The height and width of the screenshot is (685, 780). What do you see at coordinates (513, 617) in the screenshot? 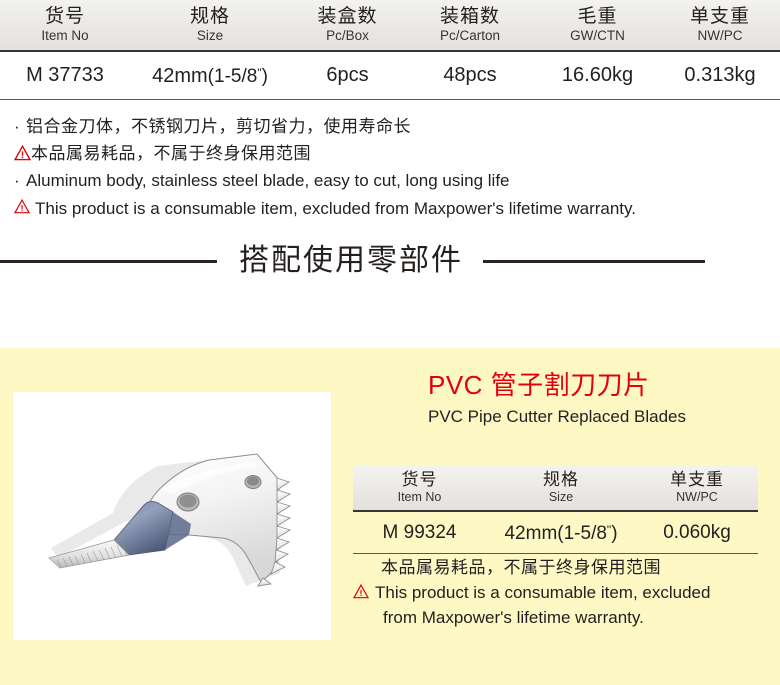
I see `accessory-warning-en-line2: from Maxpower's lifetime warranty.` at bounding box center [513, 617].